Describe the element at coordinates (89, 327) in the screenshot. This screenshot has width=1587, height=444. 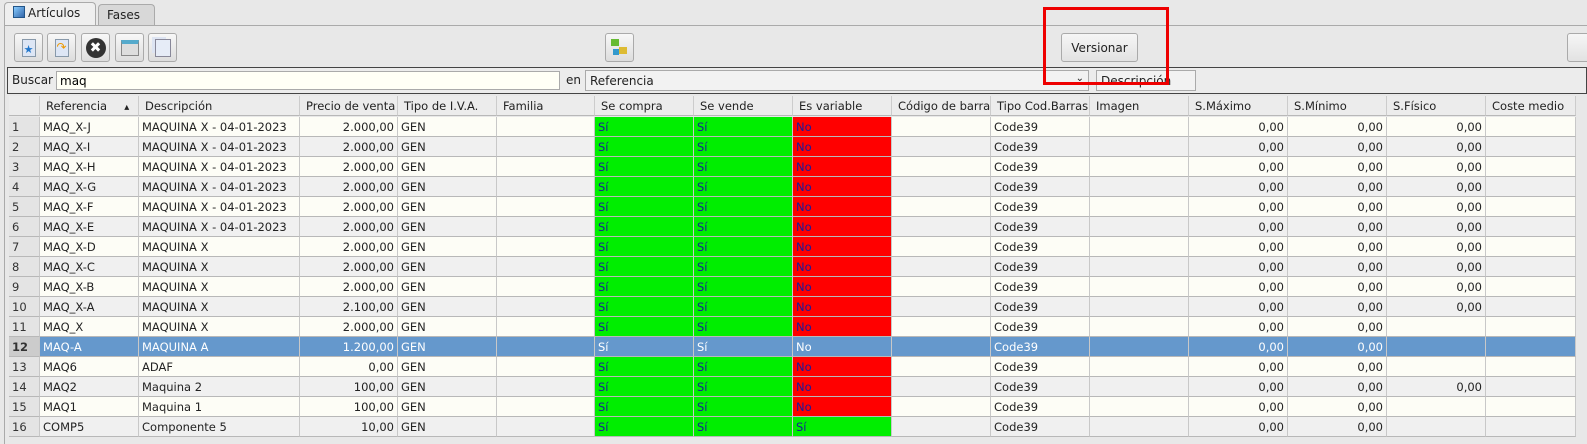
I see `table-cell: MAQ_X` at that location.